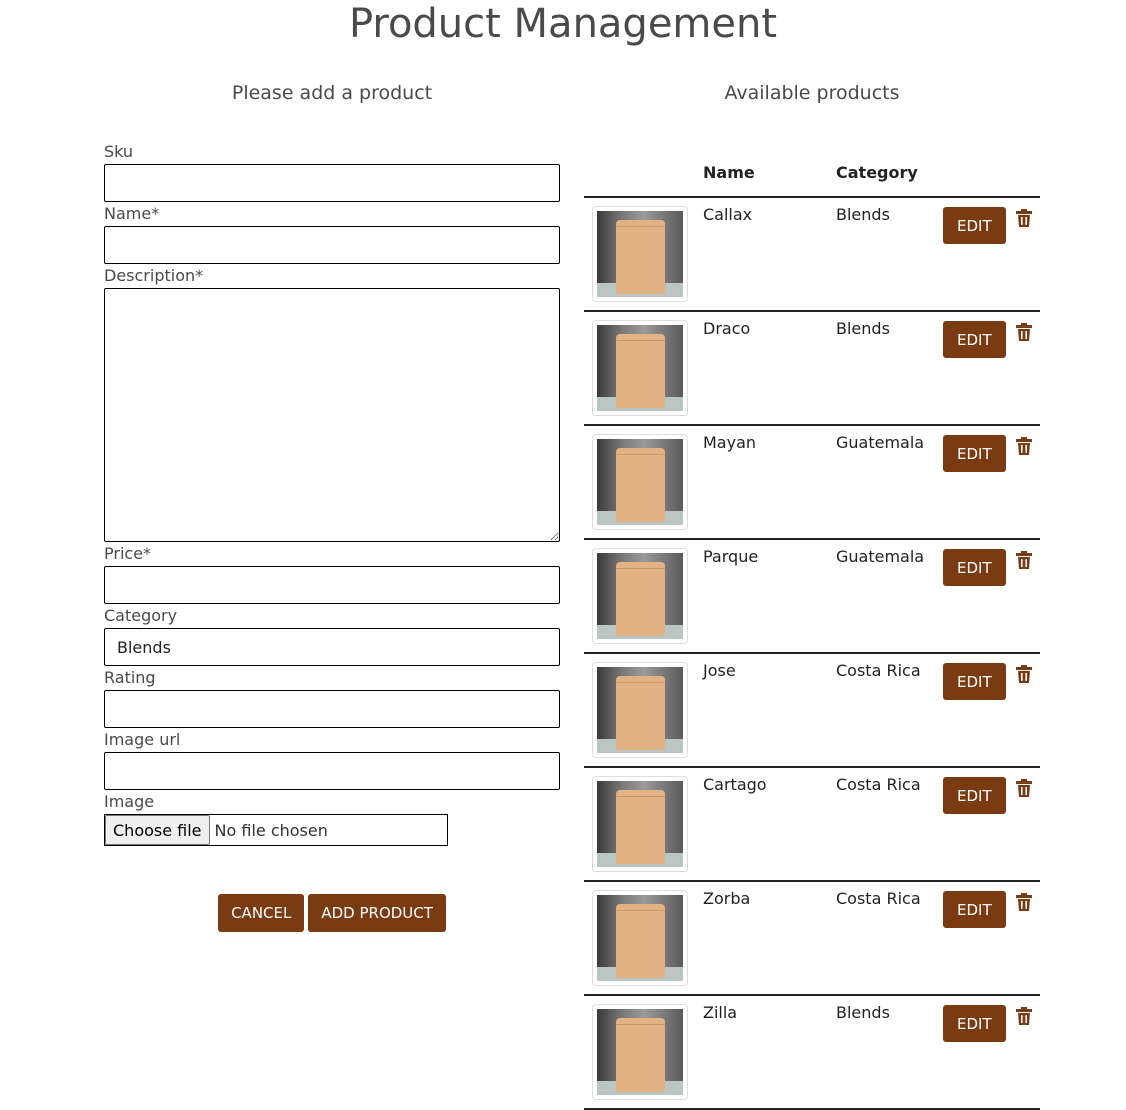 Image resolution: width=1126 pixels, height=1110 pixels. What do you see at coordinates (812, 711) in the screenshot?
I see `table-row: Jose Costa Rica EDIT` at bounding box center [812, 711].